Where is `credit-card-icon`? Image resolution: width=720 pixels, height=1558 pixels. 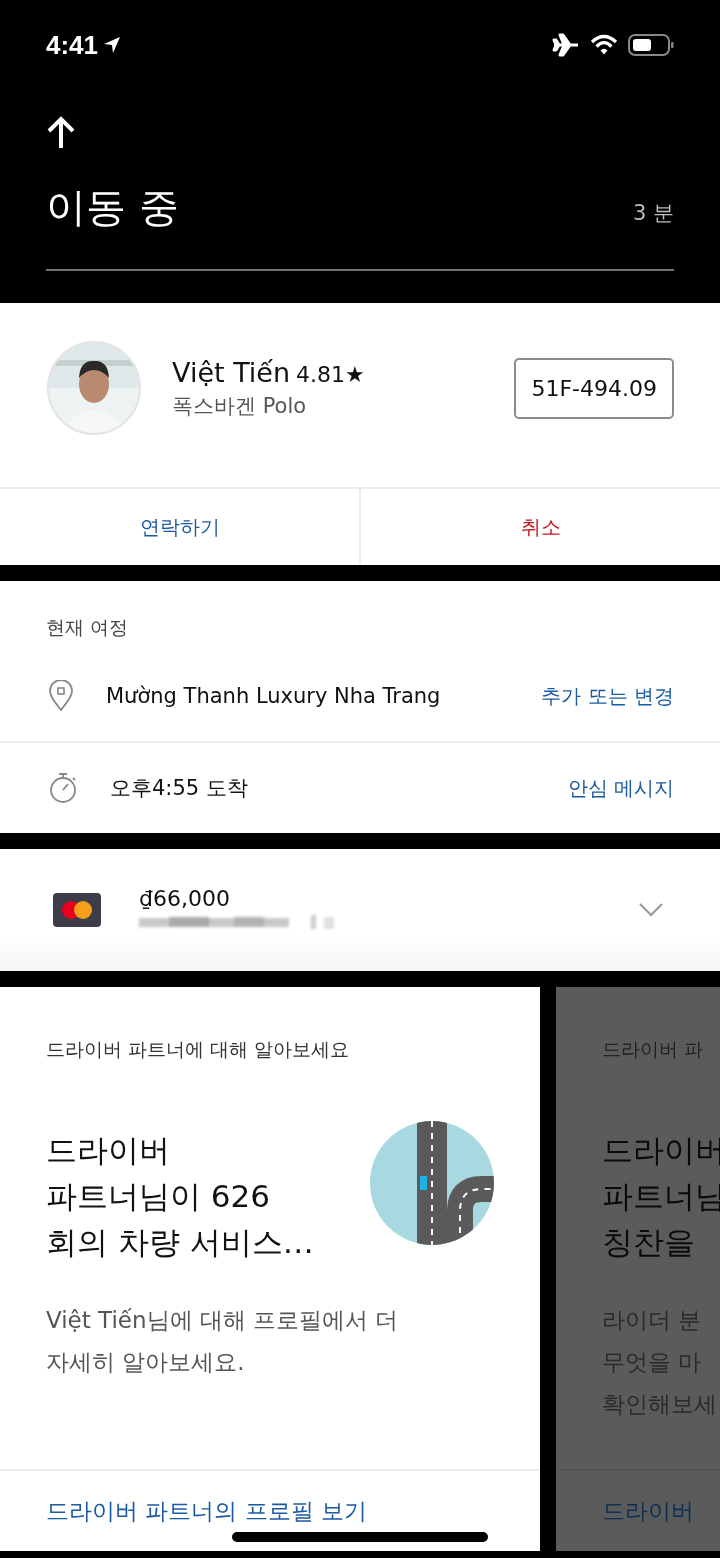 credit-card-icon is located at coordinates (77, 910).